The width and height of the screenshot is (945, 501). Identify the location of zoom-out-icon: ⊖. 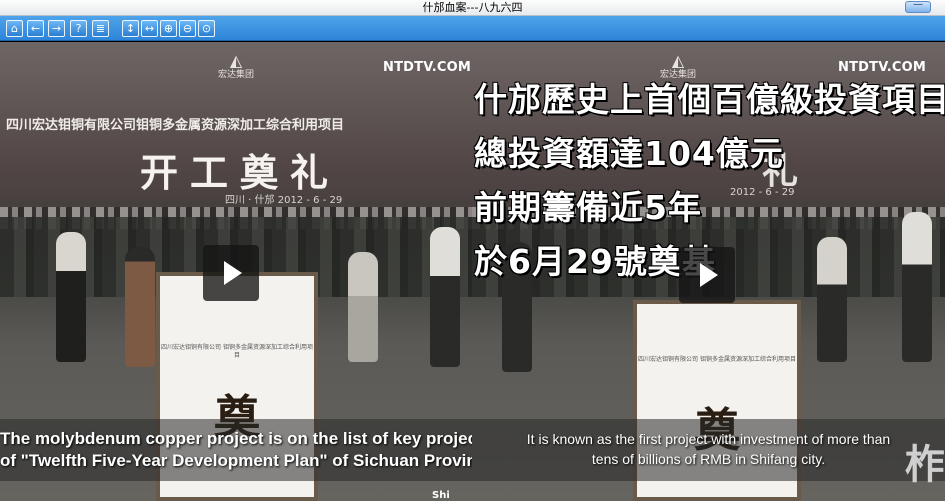
(187, 28).